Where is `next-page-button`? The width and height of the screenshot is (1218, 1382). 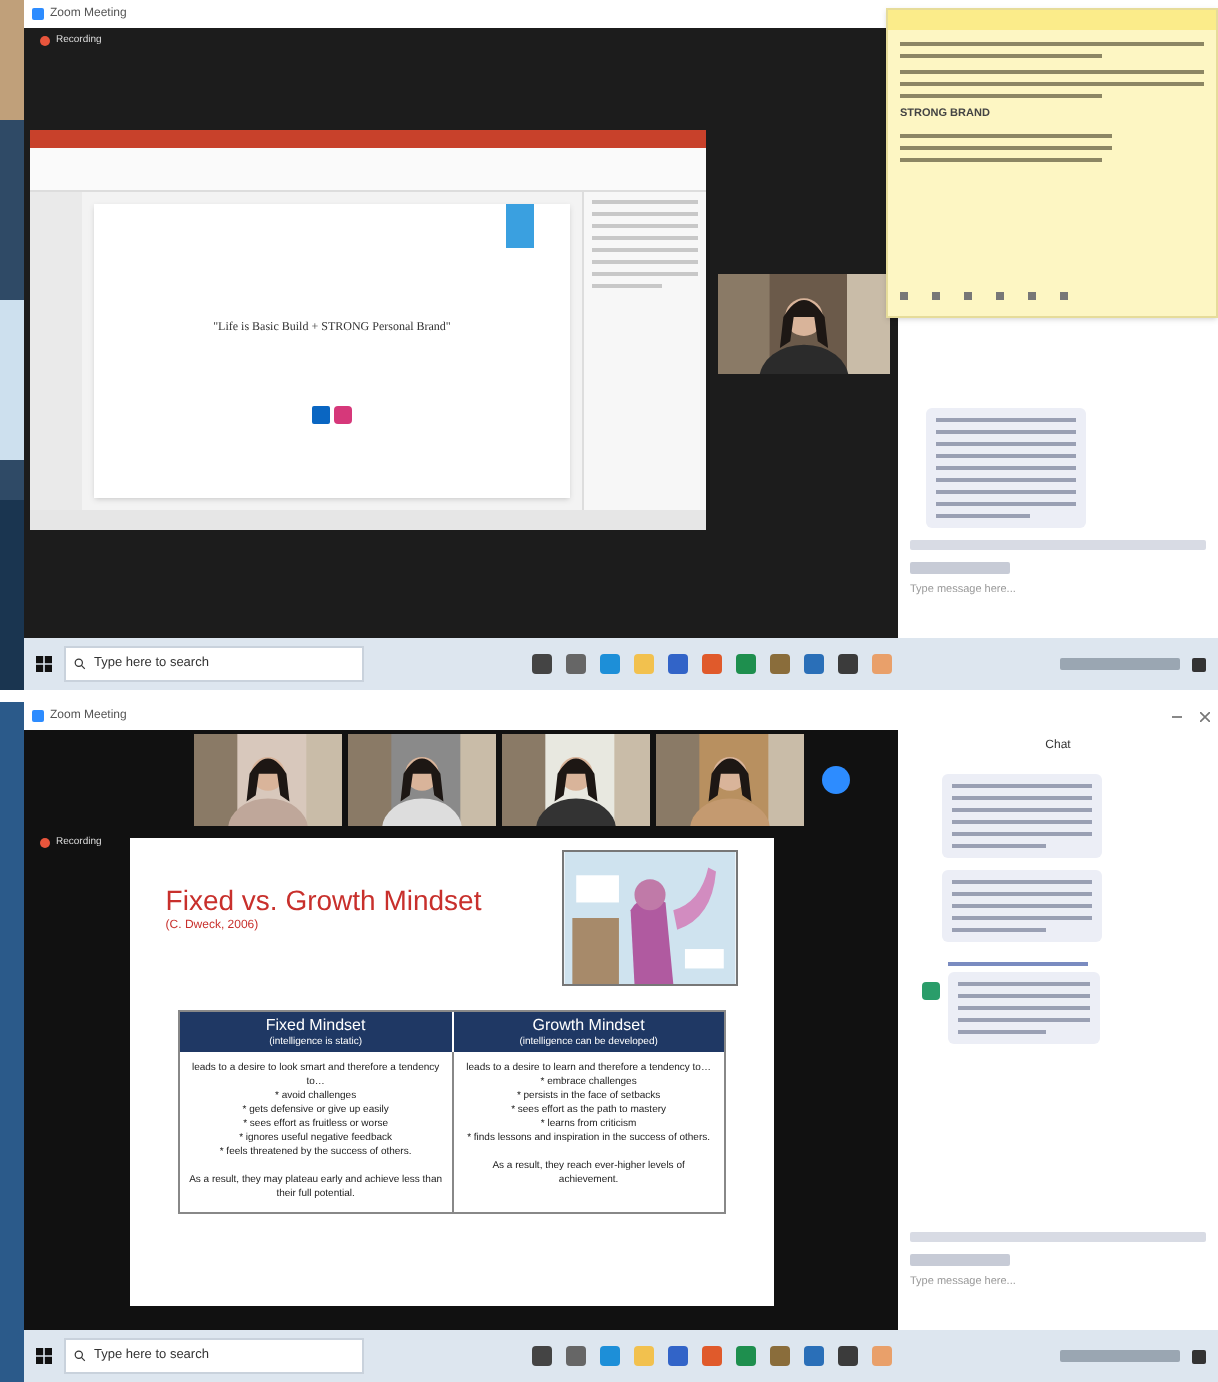
next-page-button is located at coordinates (835, 780).